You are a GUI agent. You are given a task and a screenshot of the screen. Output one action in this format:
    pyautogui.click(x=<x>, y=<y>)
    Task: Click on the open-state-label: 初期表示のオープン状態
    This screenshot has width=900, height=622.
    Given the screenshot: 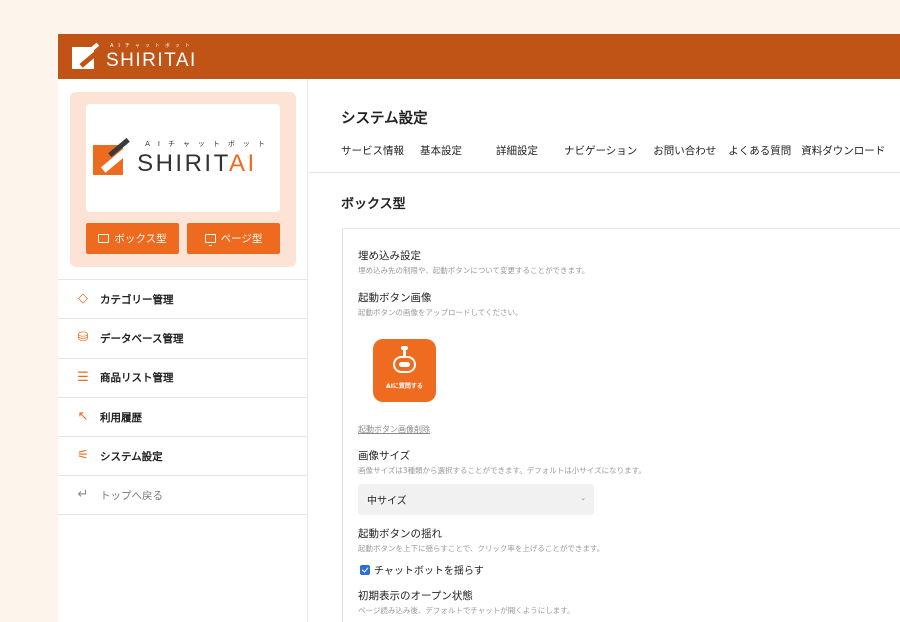 What is the action you would take?
    pyautogui.click(x=415, y=596)
    